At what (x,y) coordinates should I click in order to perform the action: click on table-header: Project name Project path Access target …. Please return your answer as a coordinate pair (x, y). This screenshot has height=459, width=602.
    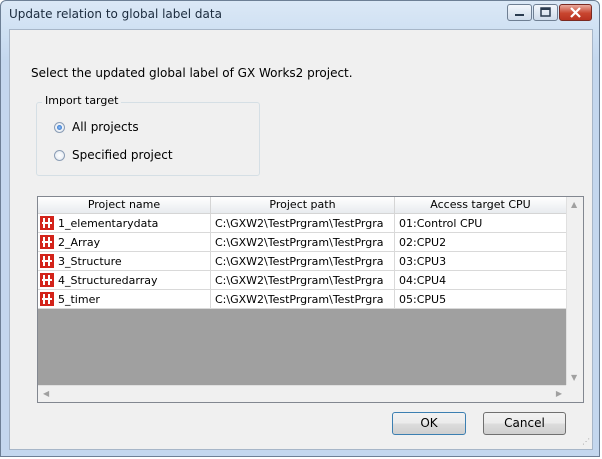
    Looking at the image, I should click on (302, 205).